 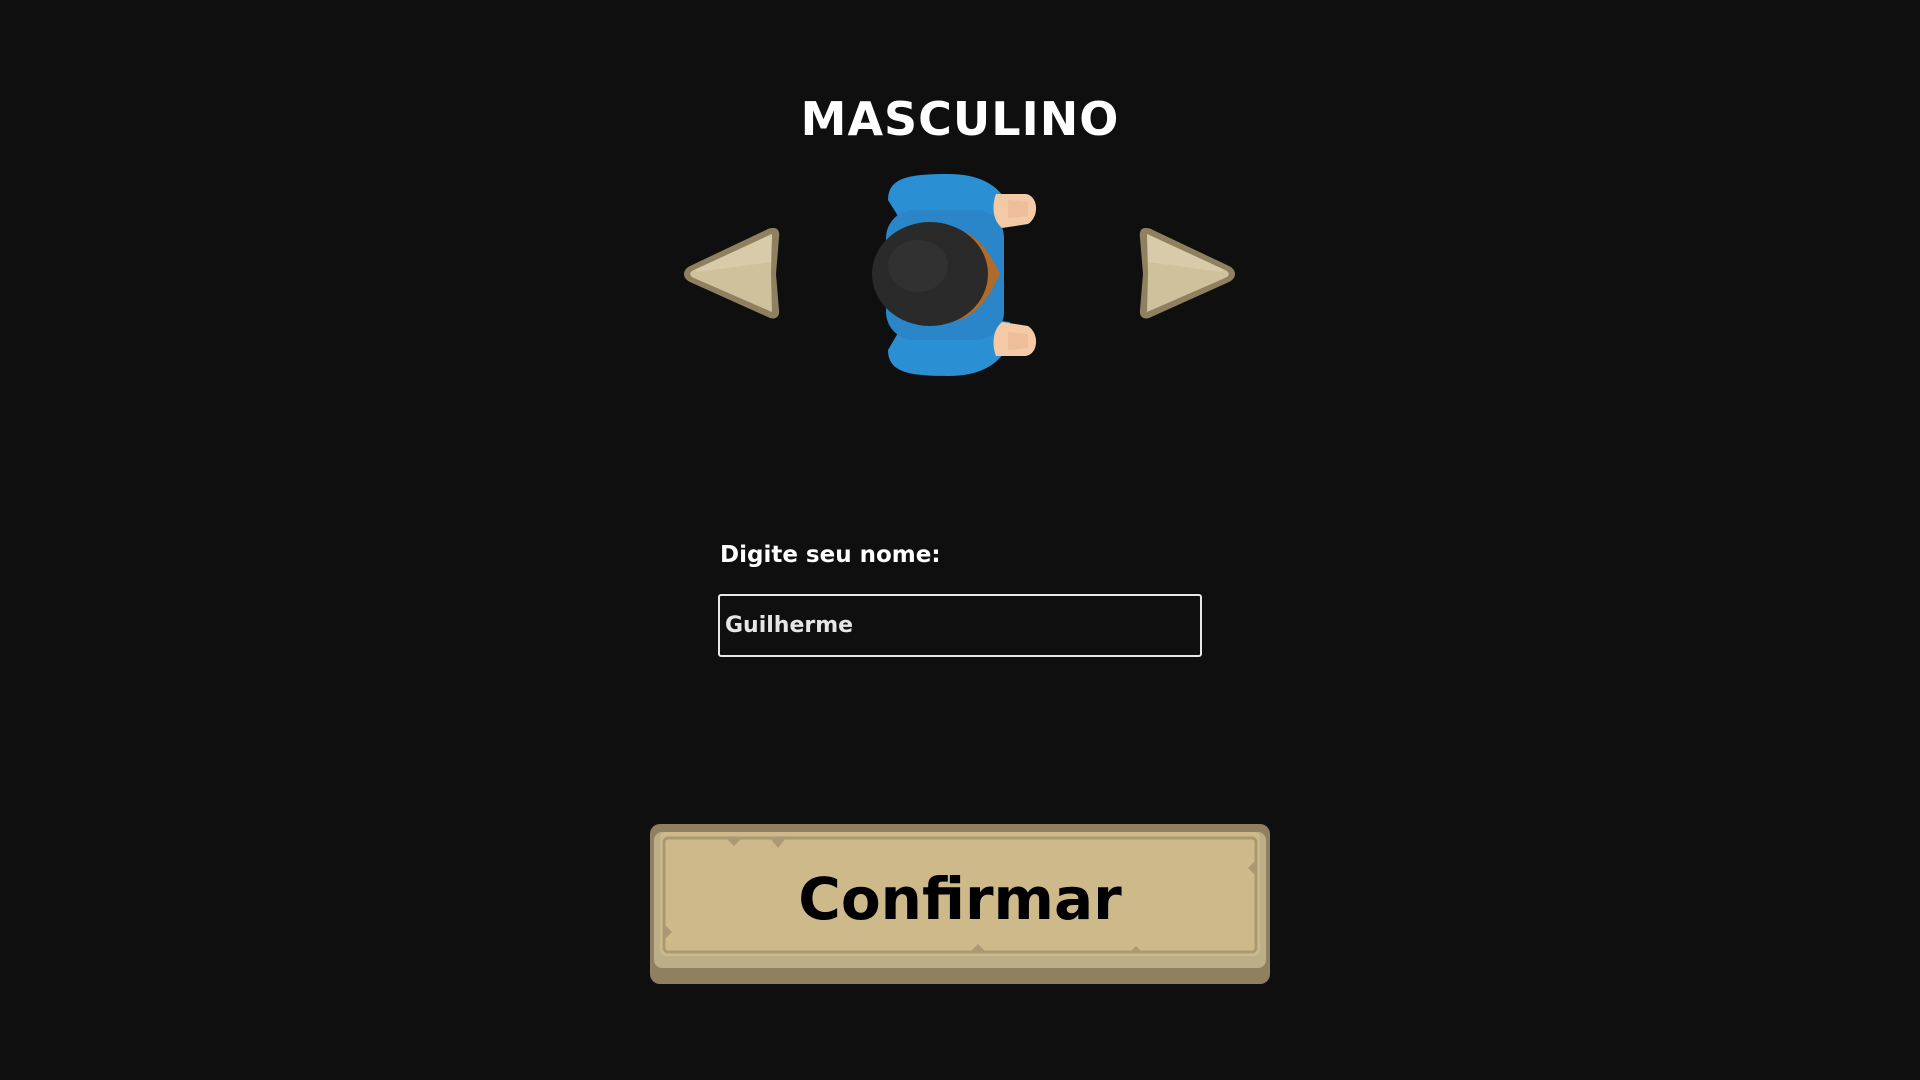 I want to click on confirm-button: Confirmar, so click(x=960, y=904).